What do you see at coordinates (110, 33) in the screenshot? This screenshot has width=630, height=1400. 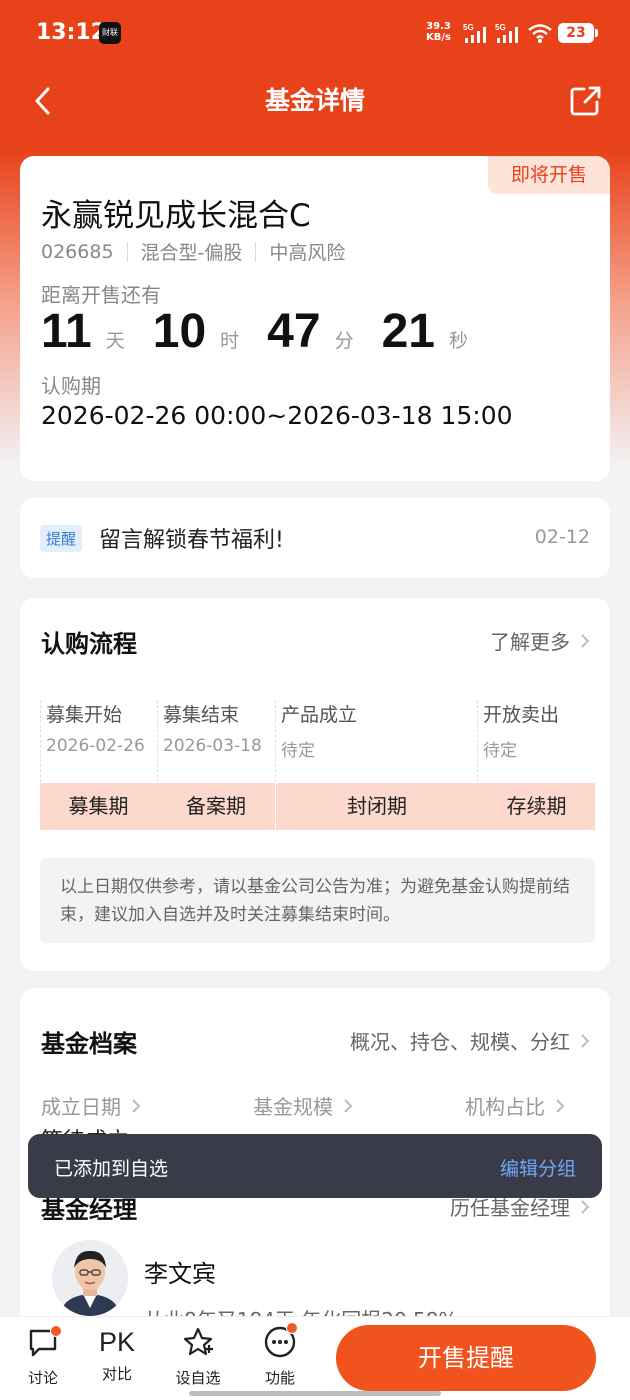 I see `app-notification-icon: 财联` at bounding box center [110, 33].